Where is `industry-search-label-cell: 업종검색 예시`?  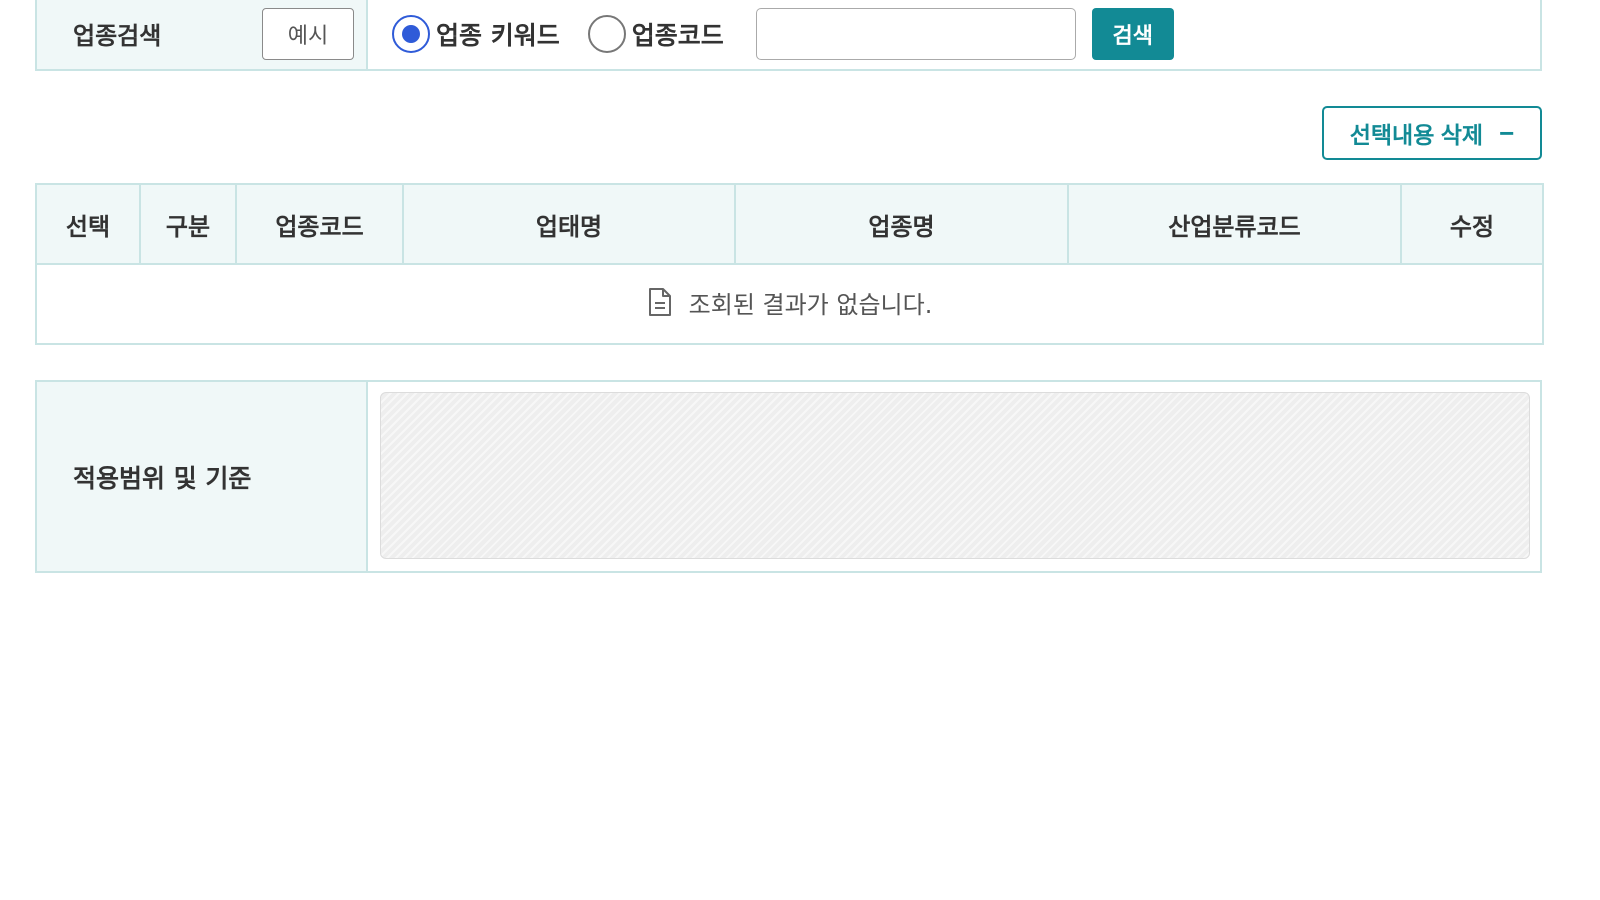 industry-search-label-cell: 업종검색 예시 is located at coordinates (202, 34).